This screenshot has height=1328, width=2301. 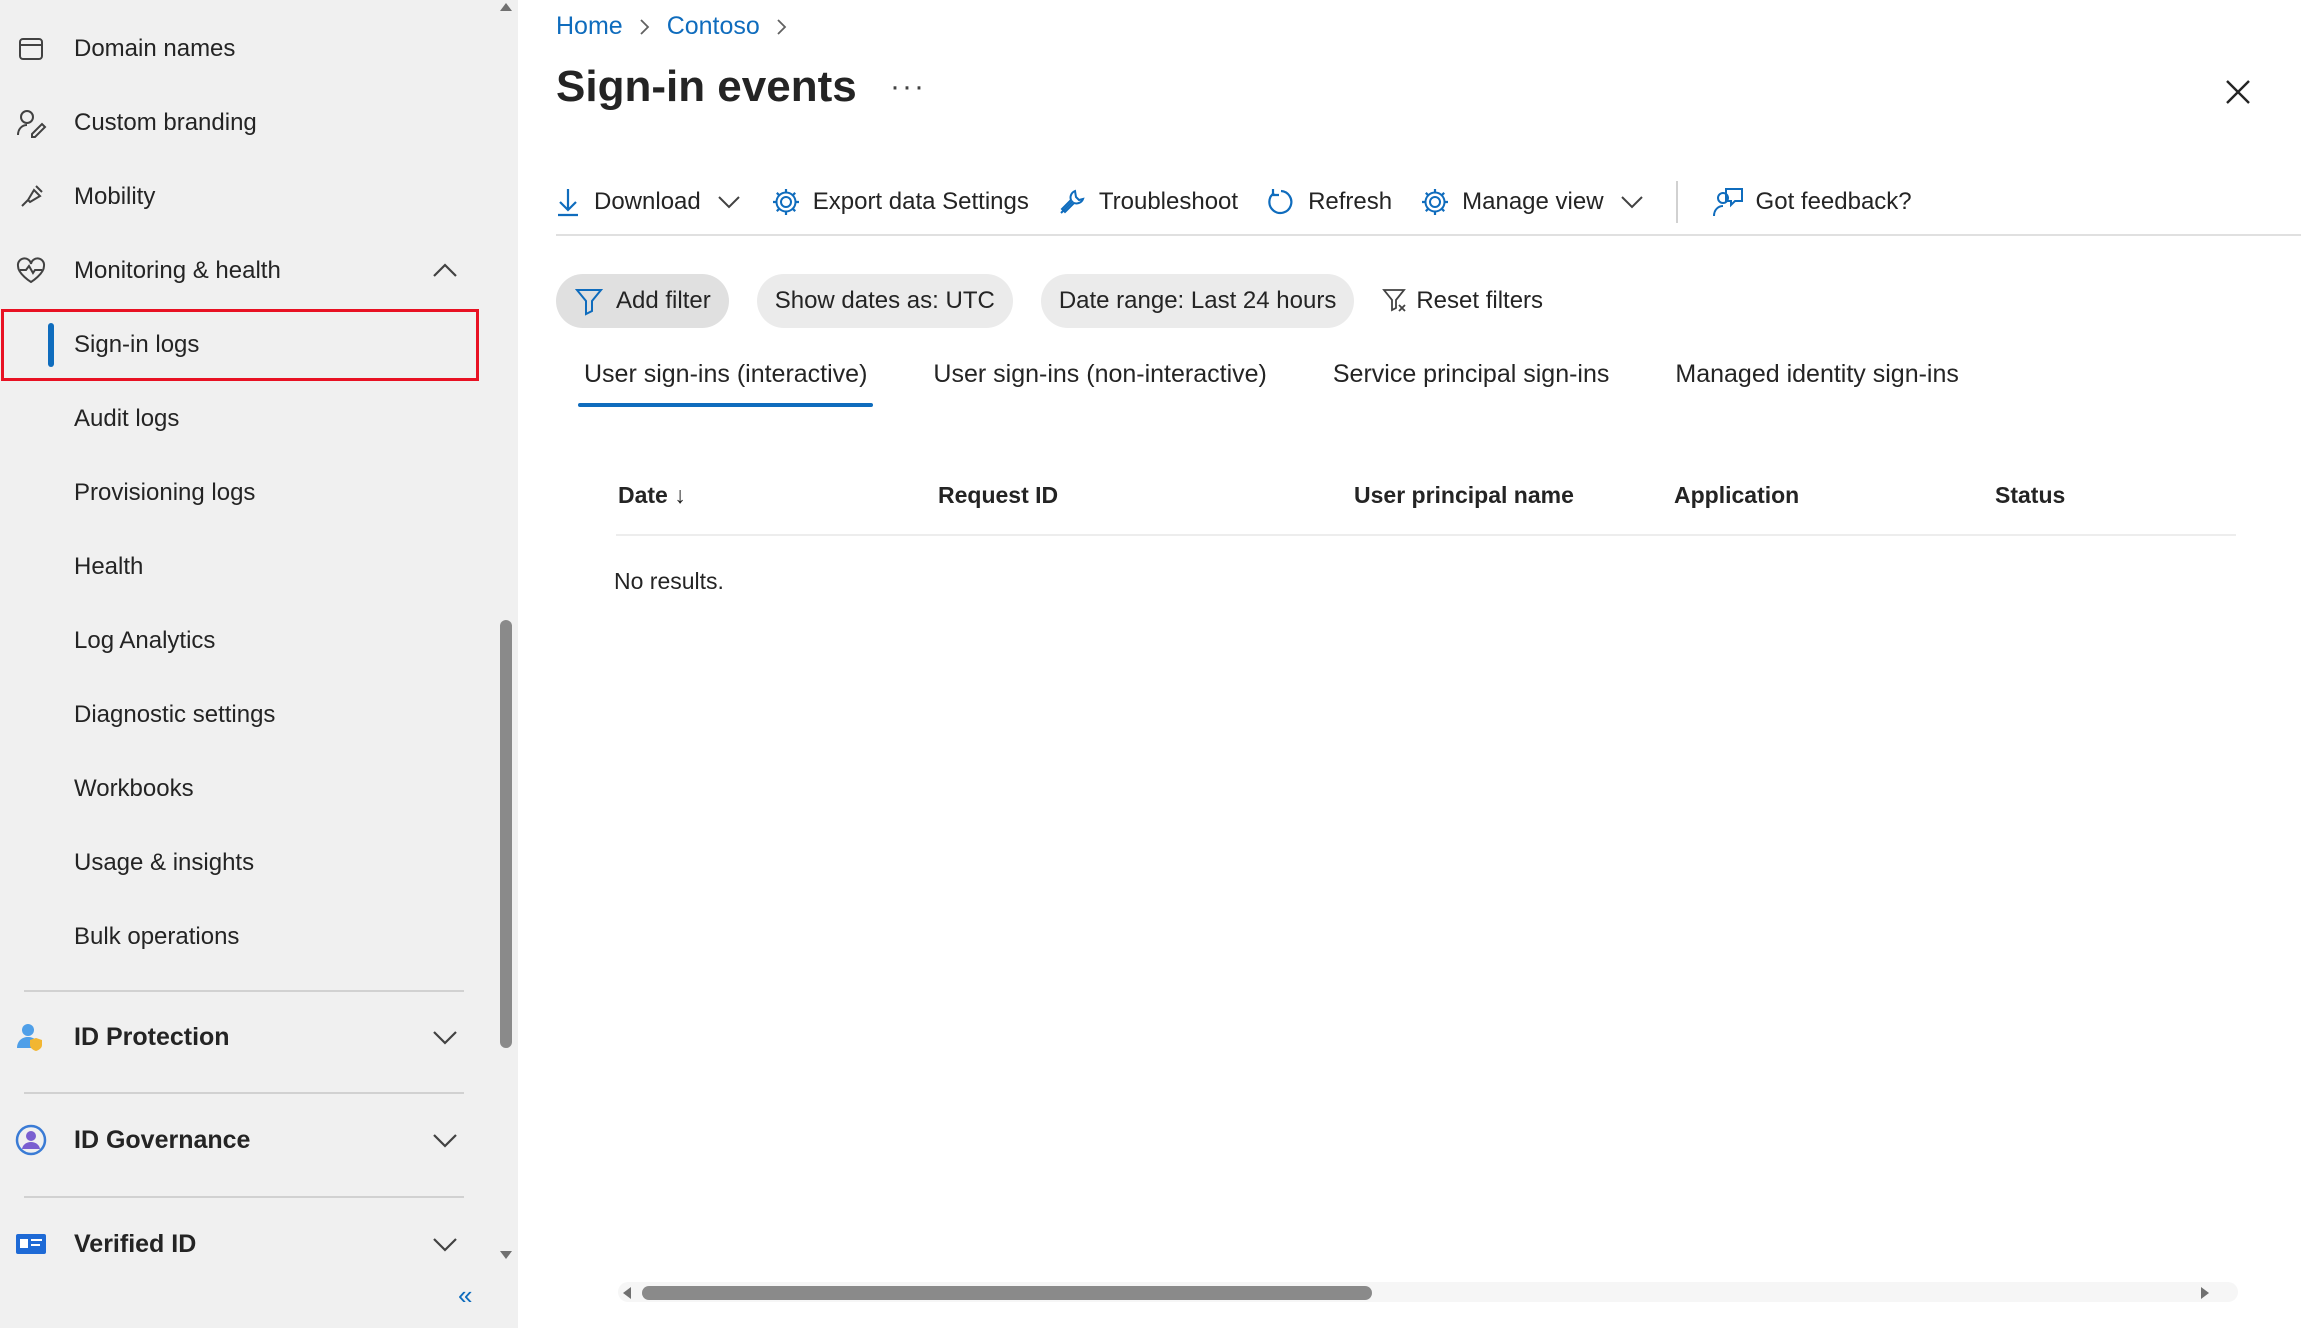 I want to click on sidebar-item-usage-insights: Usage & insights, so click(x=235, y=863).